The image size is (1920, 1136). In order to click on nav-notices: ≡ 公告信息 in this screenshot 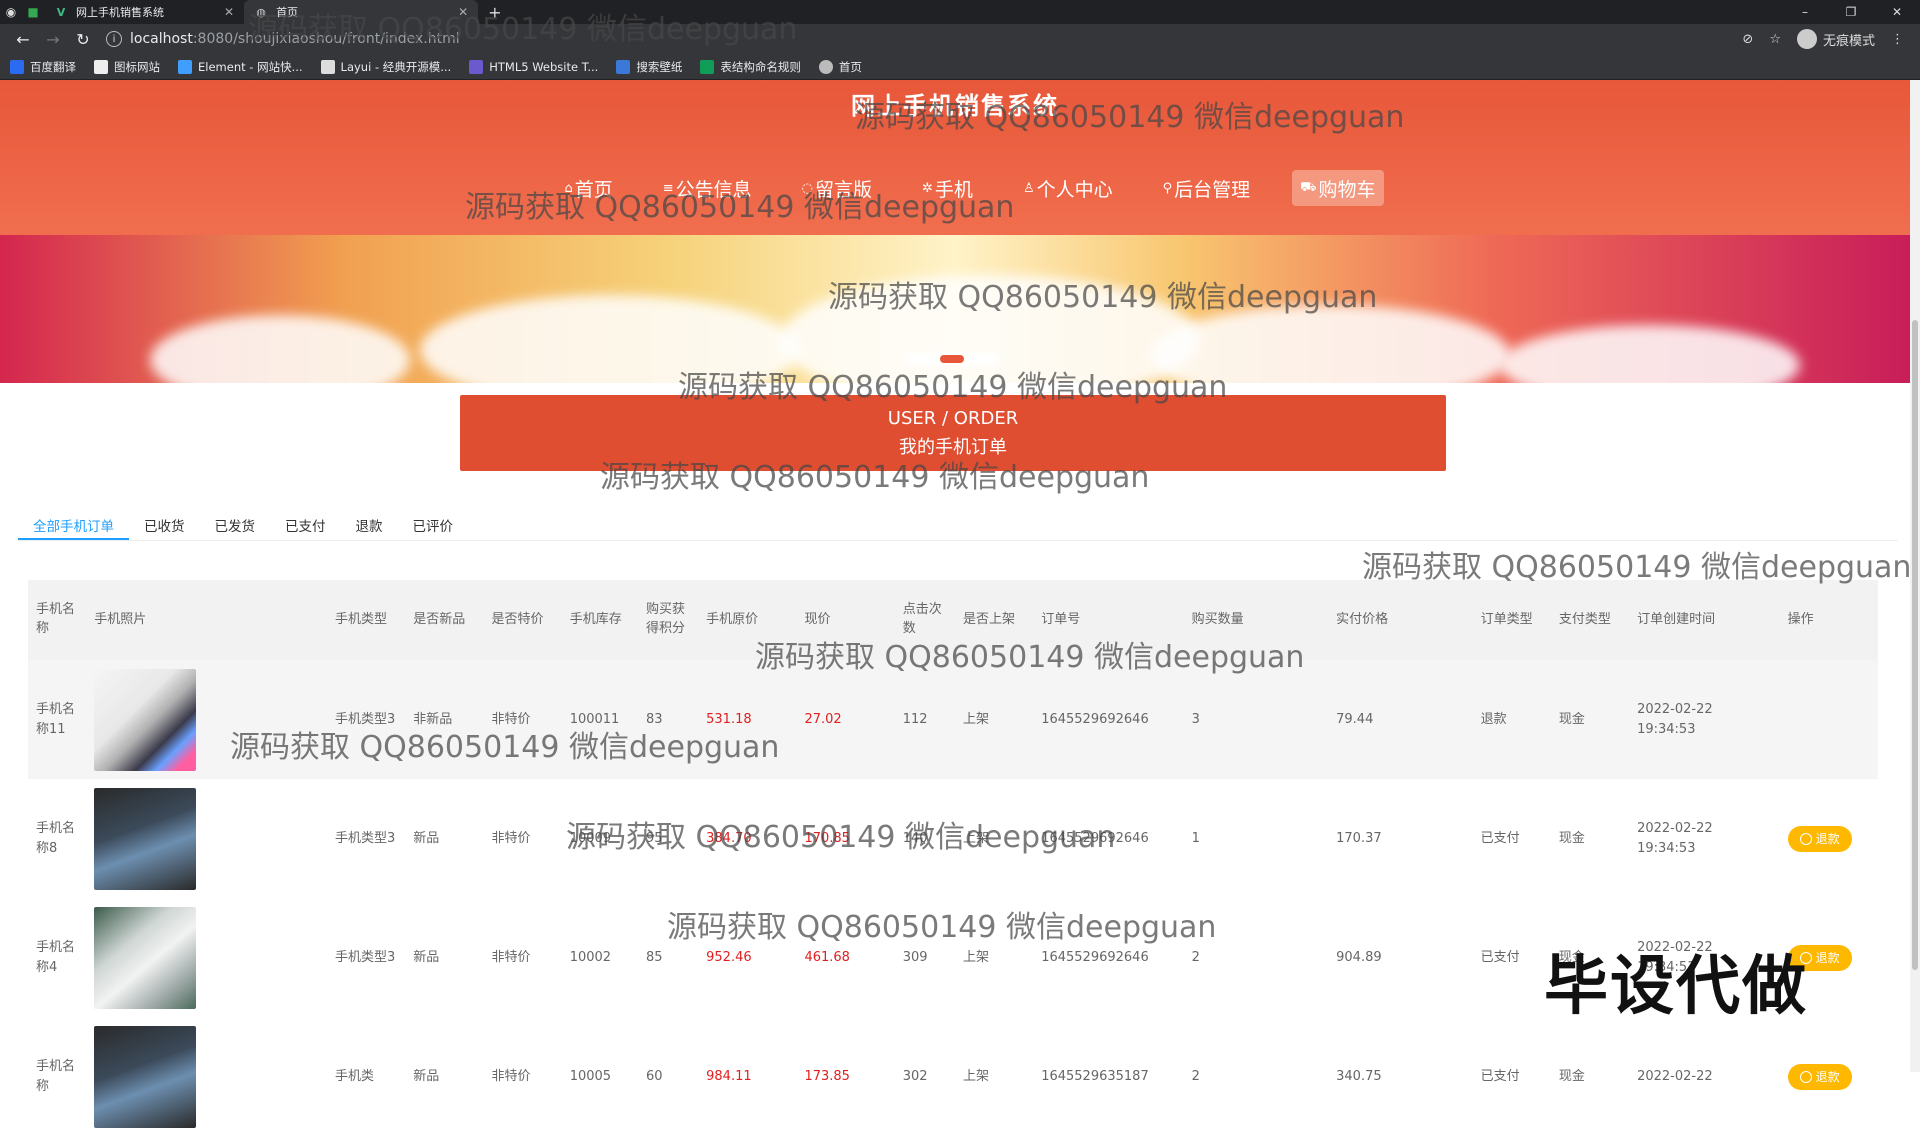, I will do `click(707, 188)`.